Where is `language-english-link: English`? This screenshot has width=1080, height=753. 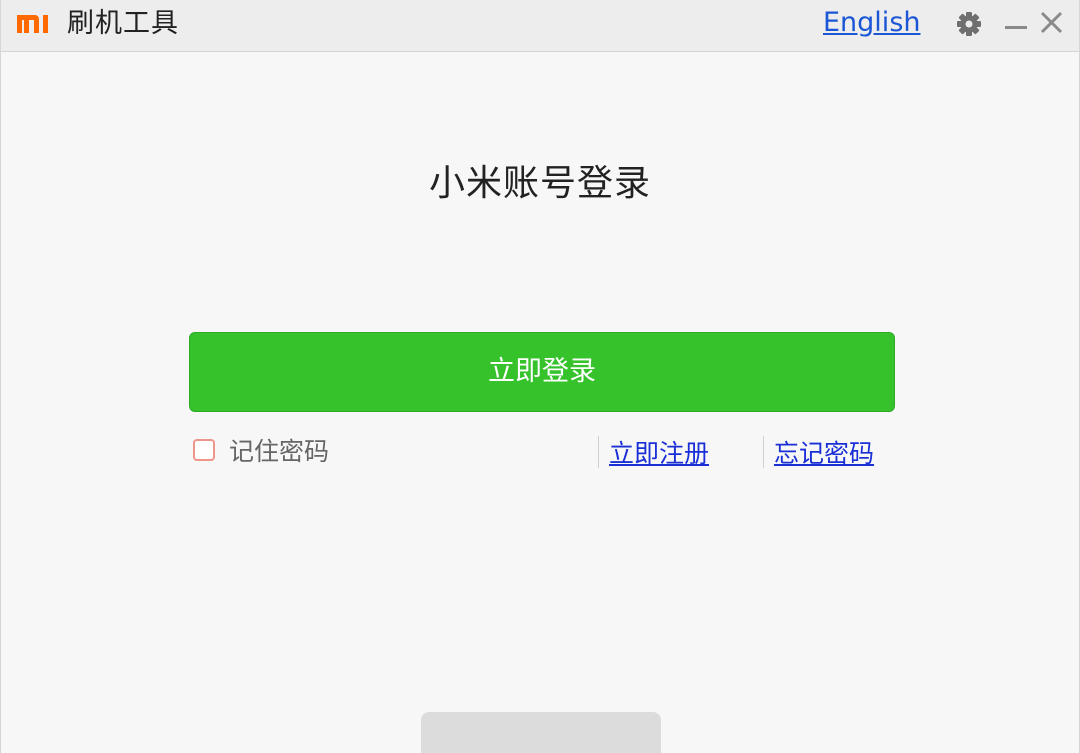
language-english-link: English is located at coordinates (872, 23).